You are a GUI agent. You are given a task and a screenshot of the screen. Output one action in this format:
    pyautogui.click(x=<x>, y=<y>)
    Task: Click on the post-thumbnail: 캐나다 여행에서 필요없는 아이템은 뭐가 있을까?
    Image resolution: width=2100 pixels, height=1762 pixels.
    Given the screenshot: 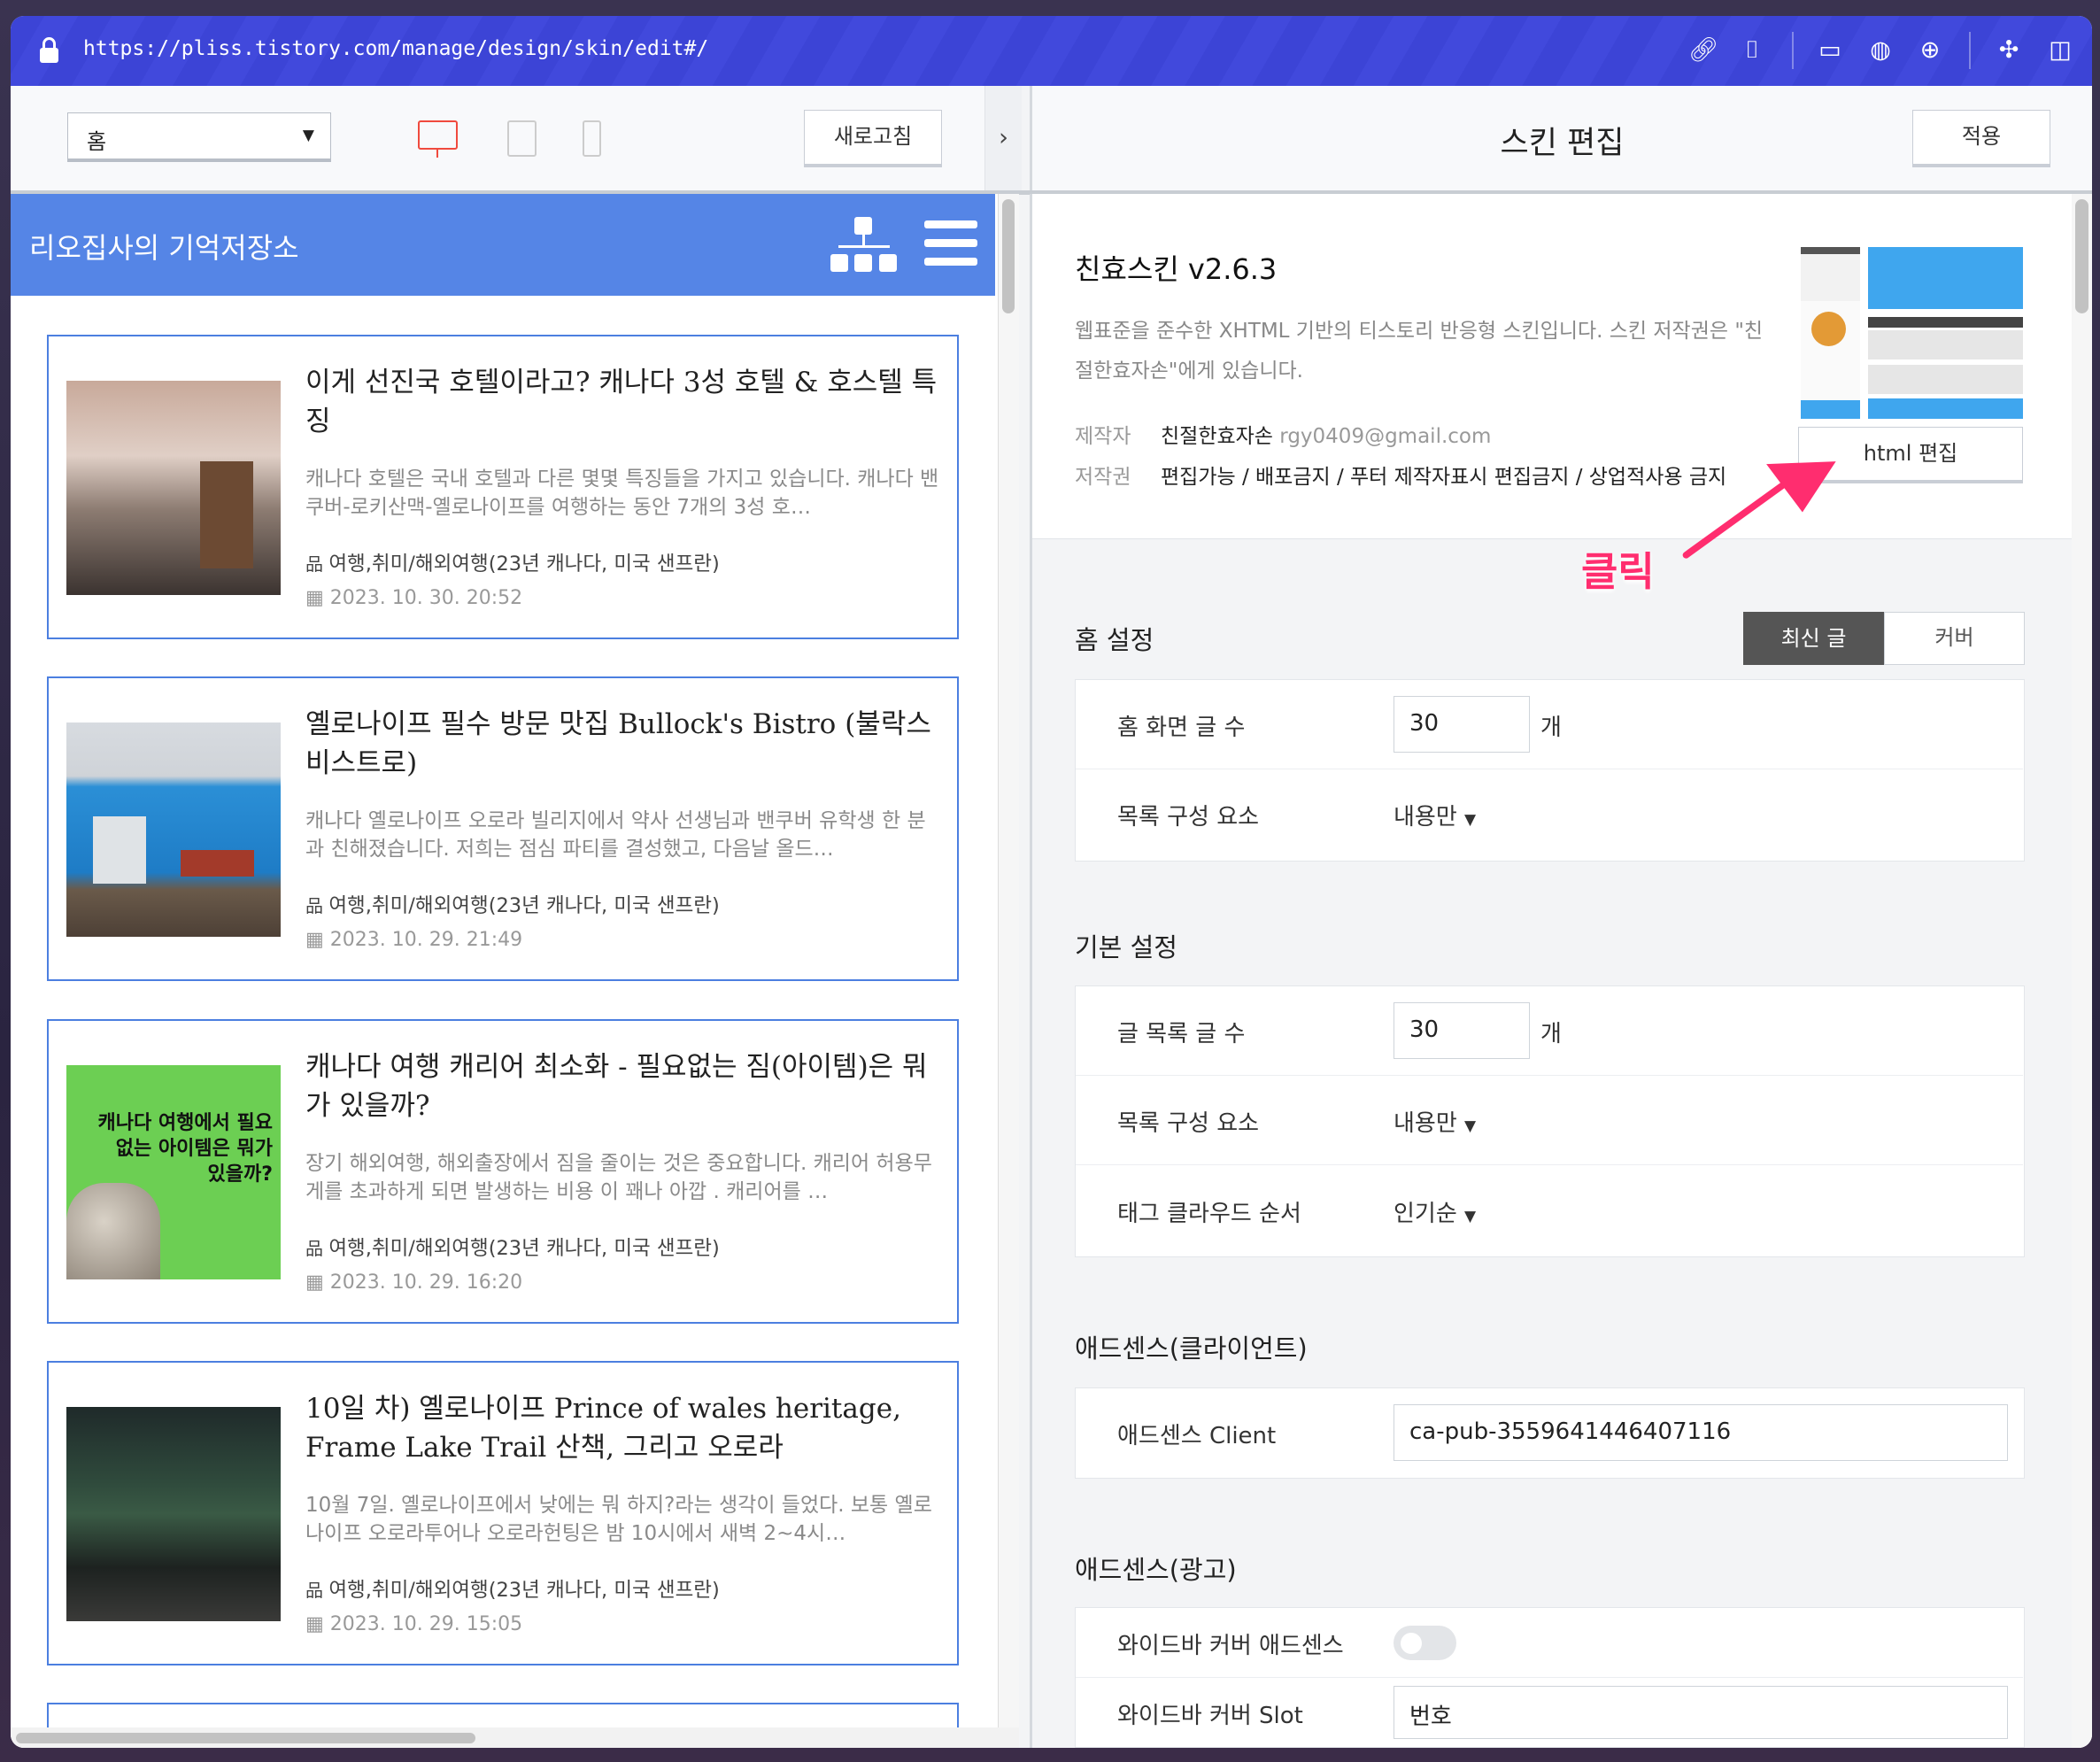 What is the action you would take?
    pyautogui.click(x=174, y=1172)
    